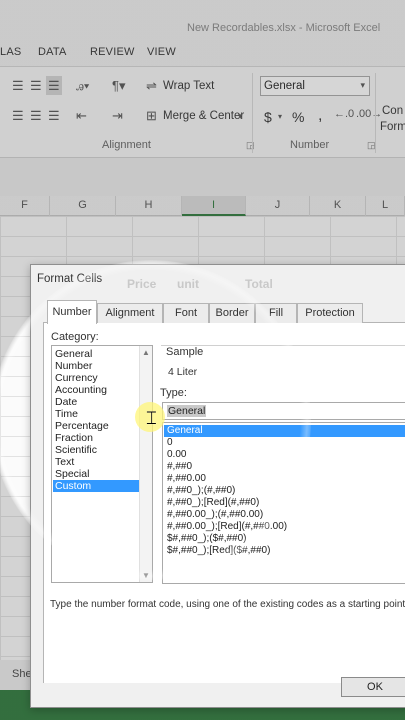 The image size is (405, 720). Describe the element at coordinates (310, 145) in the screenshot. I see `number-group-label: Number` at that location.